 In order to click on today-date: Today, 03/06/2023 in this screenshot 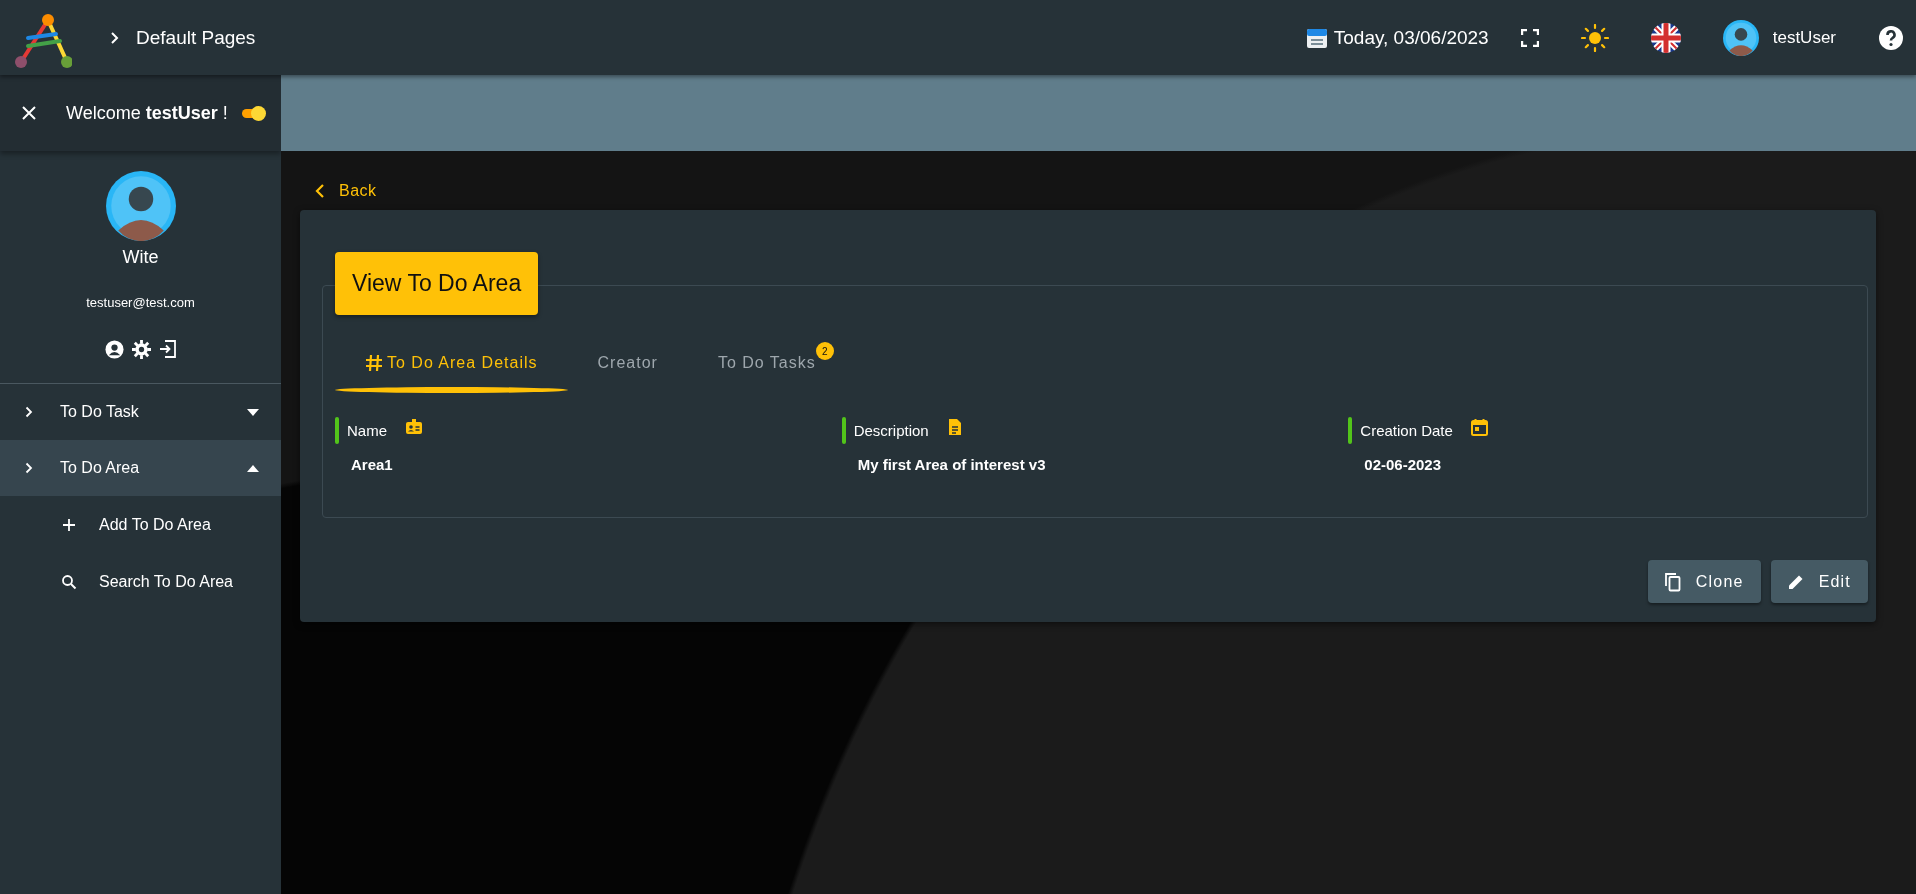, I will do `click(1411, 37)`.